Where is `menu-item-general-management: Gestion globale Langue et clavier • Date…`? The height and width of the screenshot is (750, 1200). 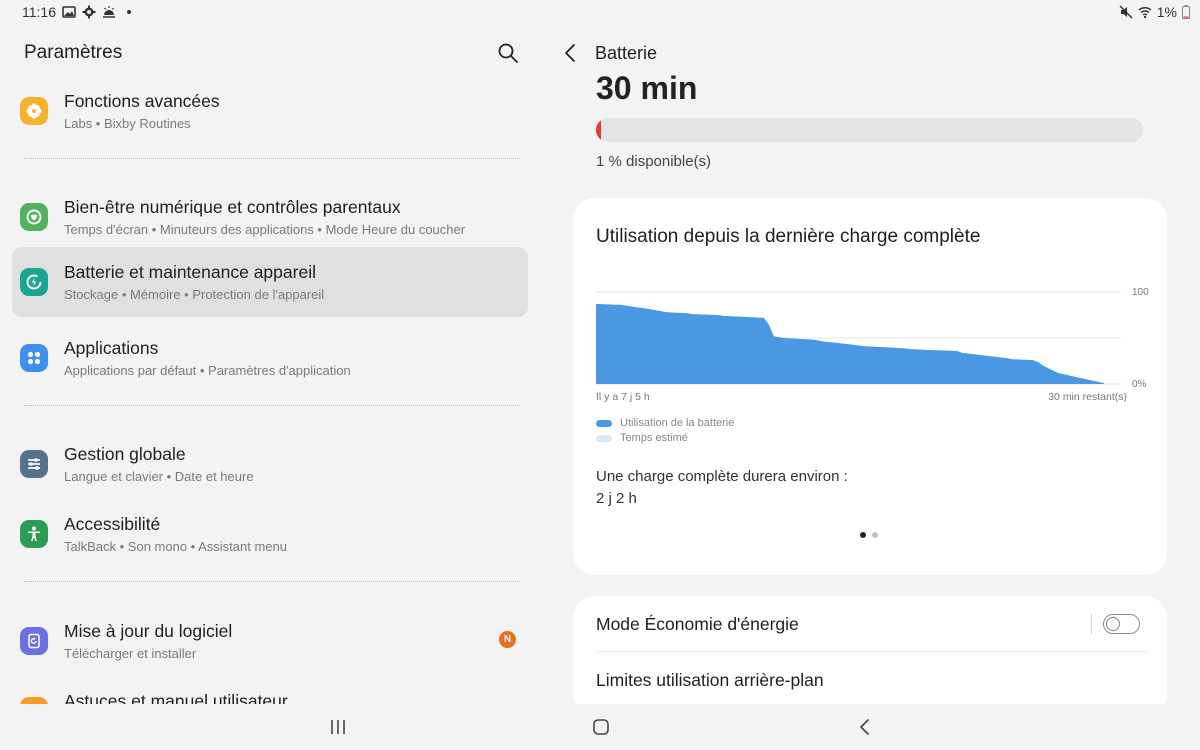
menu-item-general-management: Gestion globale Langue et clavier • Date… is located at coordinates (270, 464).